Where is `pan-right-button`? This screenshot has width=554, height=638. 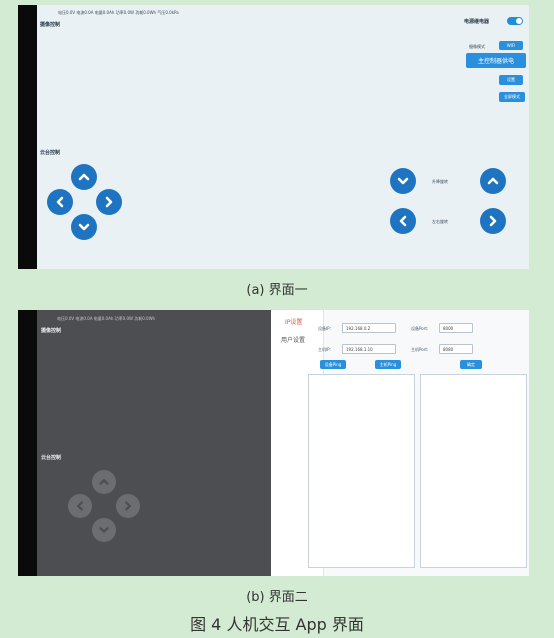
pan-right-button is located at coordinates (493, 221).